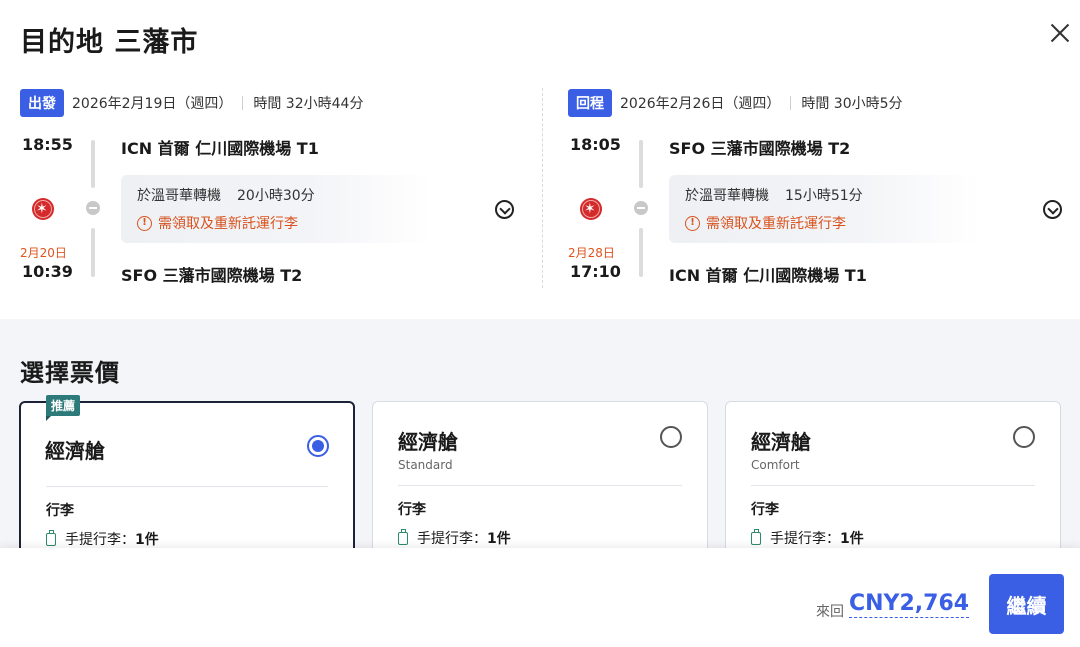 The width and height of the screenshot is (1080, 647). I want to click on total-price: CNY2,764, so click(909, 604).